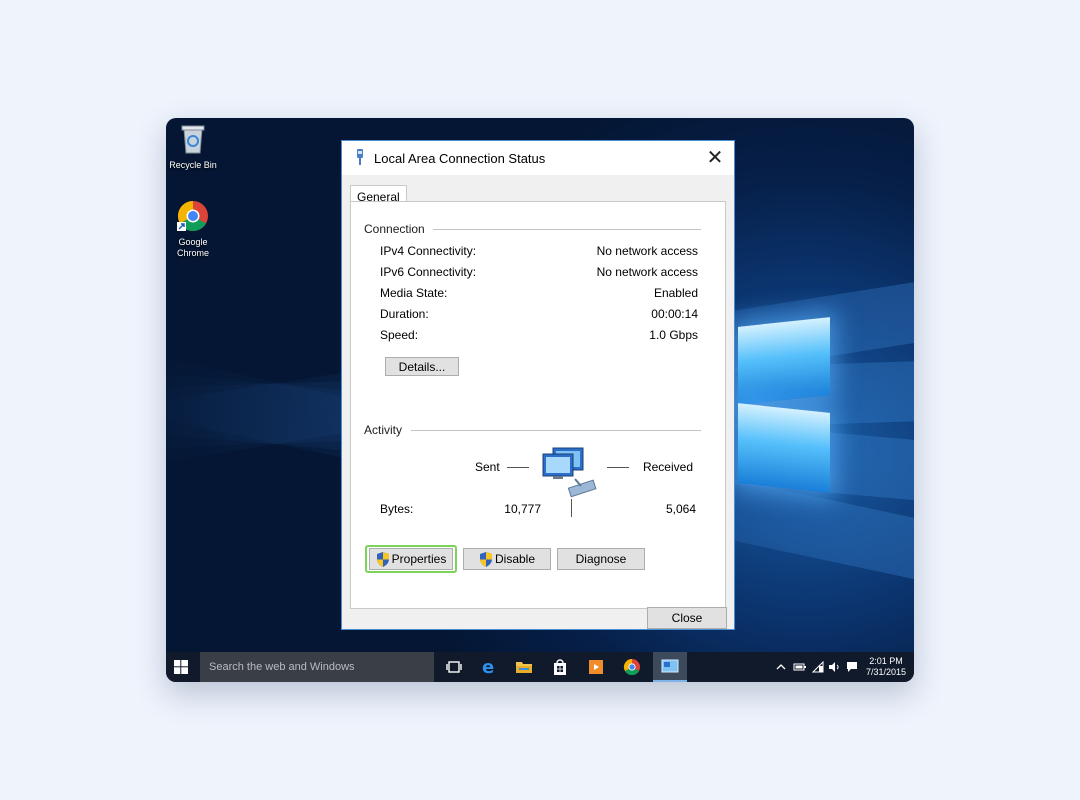 The width and height of the screenshot is (1080, 800). Describe the element at coordinates (454, 667) in the screenshot. I see `task-view-icon` at that location.